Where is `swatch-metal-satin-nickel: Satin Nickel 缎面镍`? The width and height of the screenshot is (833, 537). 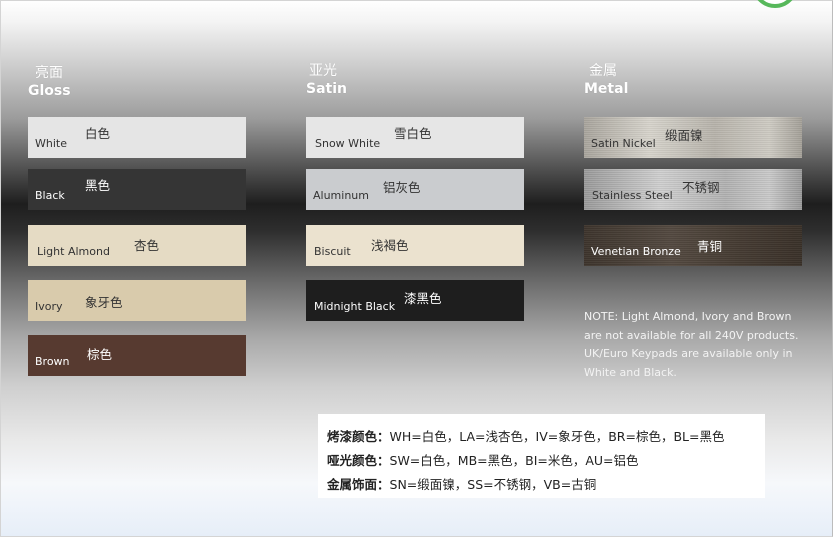 swatch-metal-satin-nickel: Satin Nickel 缎面镍 is located at coordinates (693, 137).